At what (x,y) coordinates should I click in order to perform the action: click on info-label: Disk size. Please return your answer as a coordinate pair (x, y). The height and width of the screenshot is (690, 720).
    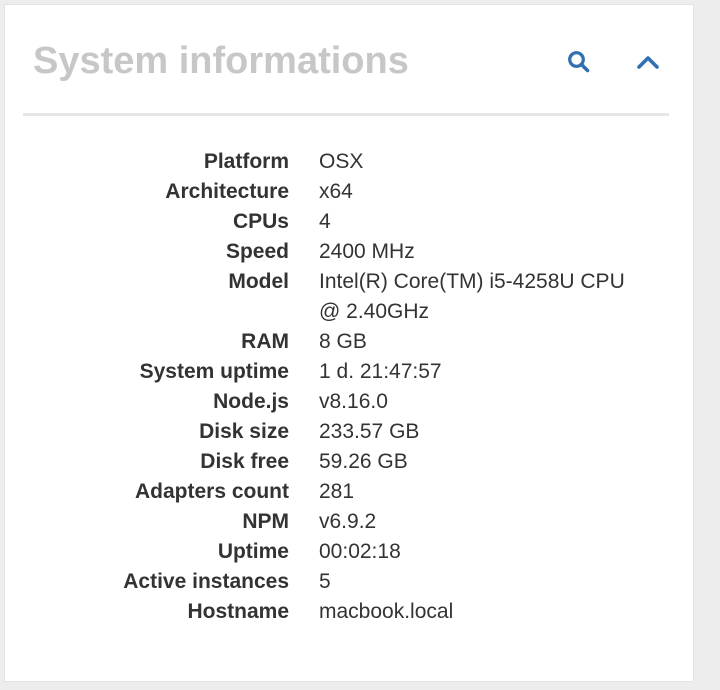
    Looking at the image, I should click on (244, 431).